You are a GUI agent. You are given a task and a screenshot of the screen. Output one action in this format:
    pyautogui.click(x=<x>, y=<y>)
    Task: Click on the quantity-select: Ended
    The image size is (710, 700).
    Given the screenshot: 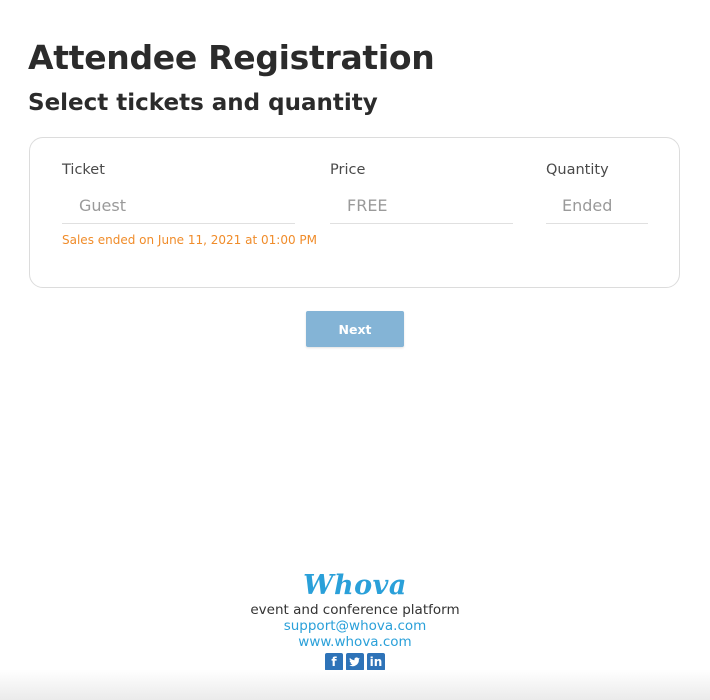 What is the action you would take?
    pyautogui.click(x=597, y=207)
    